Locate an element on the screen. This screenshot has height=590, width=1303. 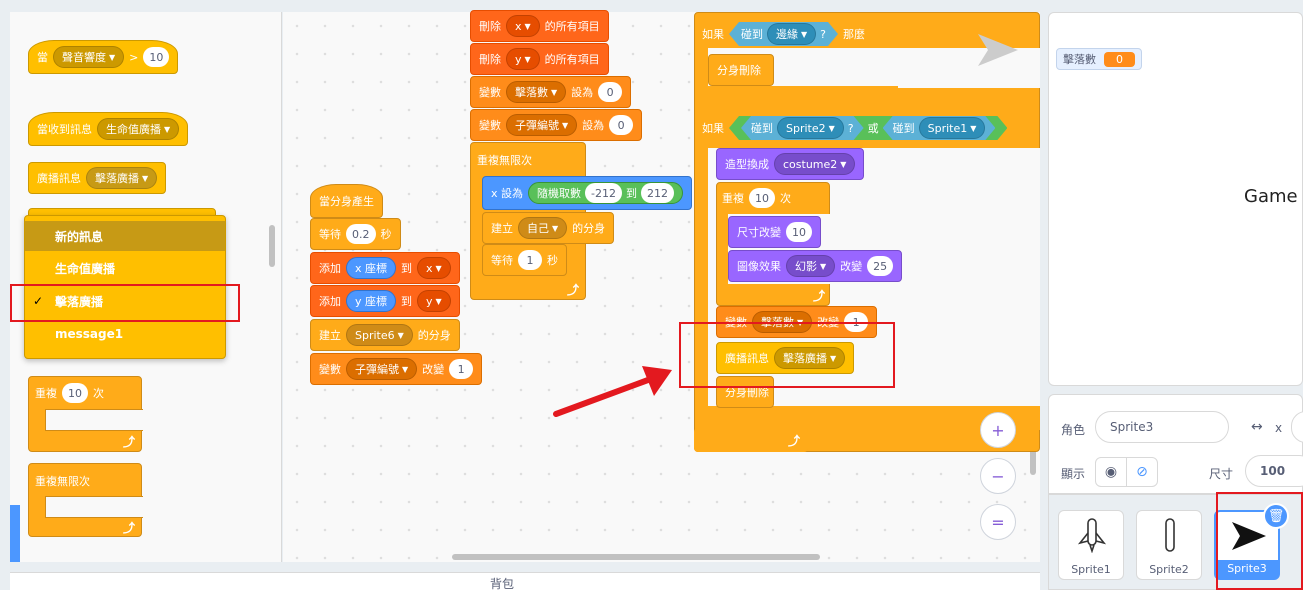
c-slot is located at coordinates (94, 420).